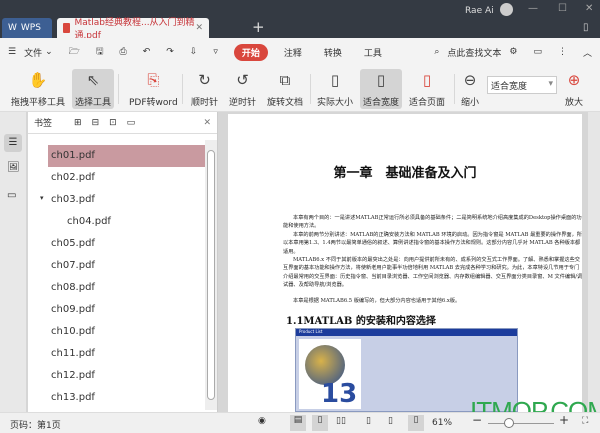  I want to click on two-page-icon: ▯▯, so click(341, 421).